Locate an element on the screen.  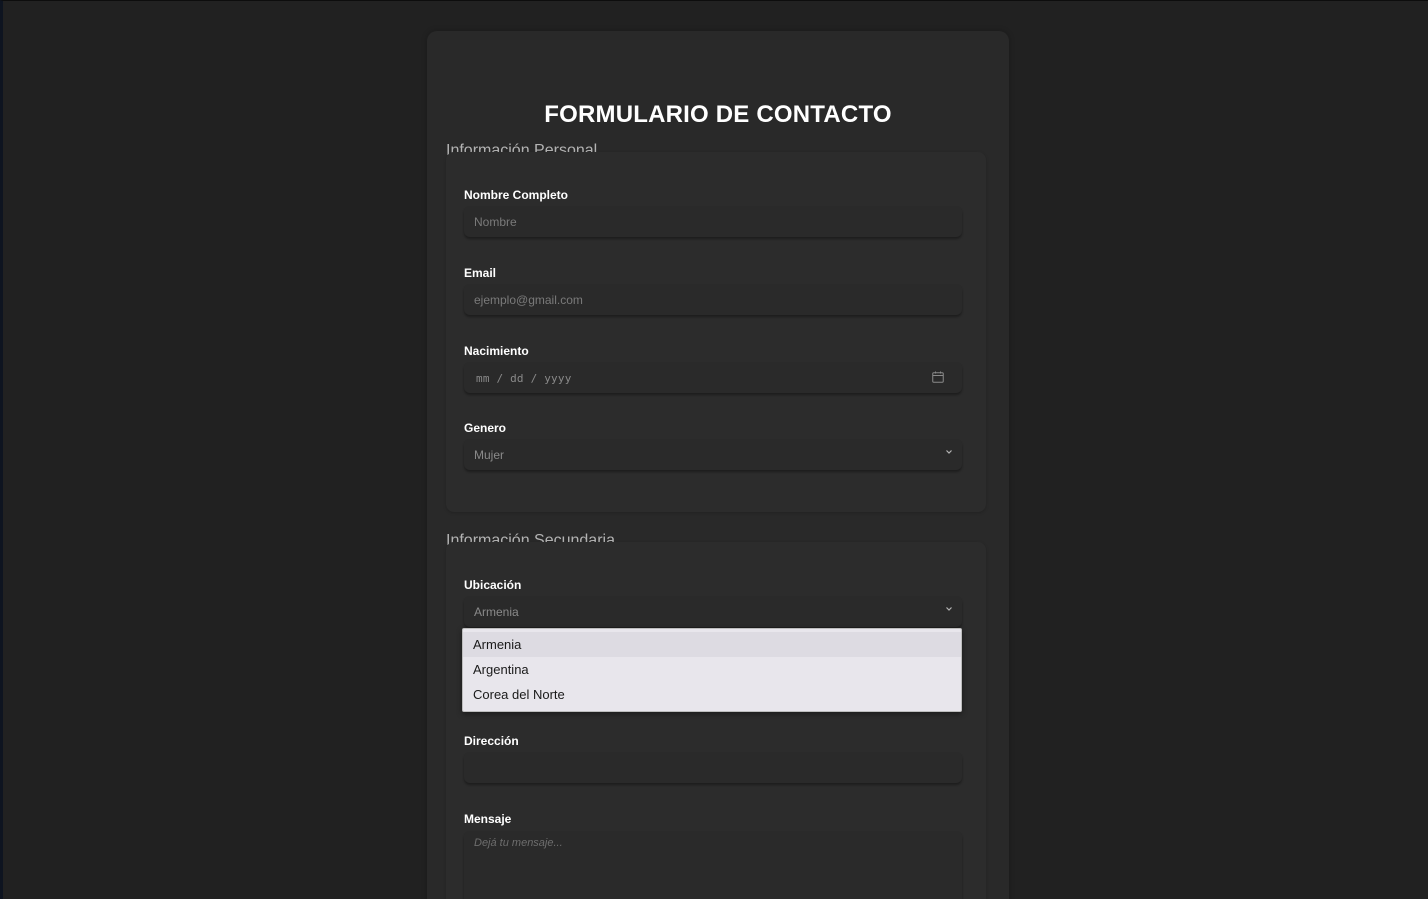
gender-label: Genero is located at coordinates (485, 428).